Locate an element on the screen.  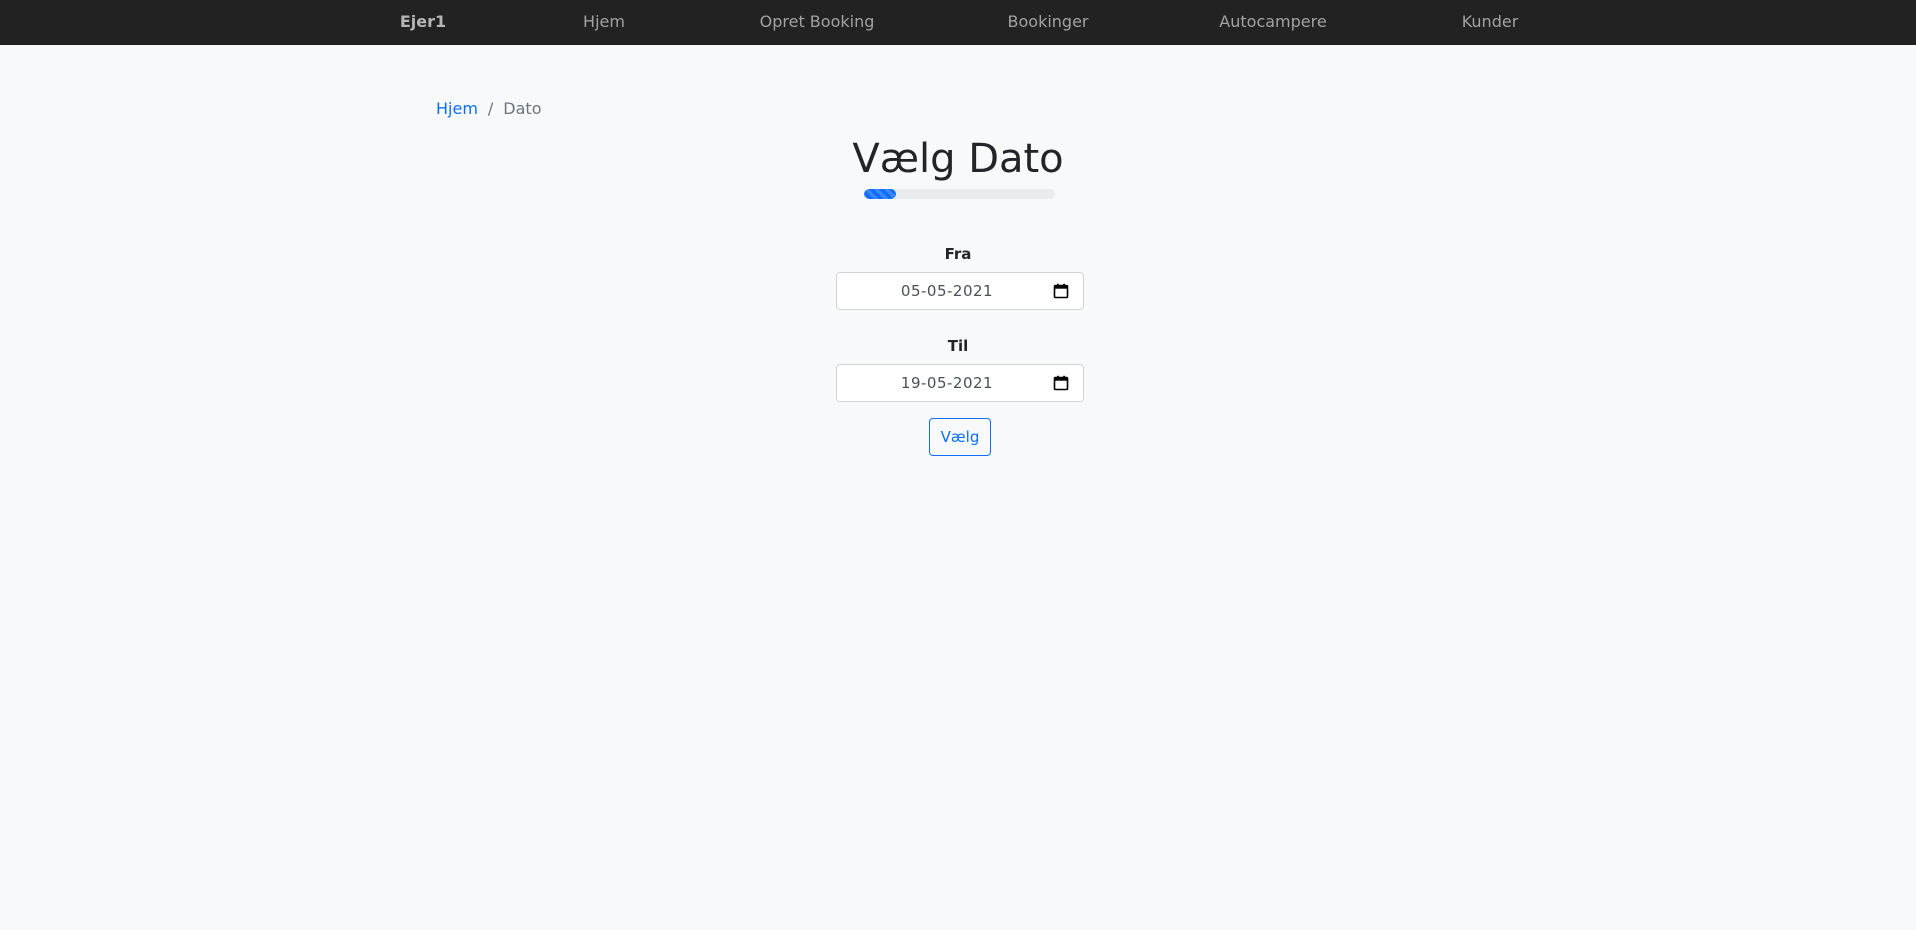
breadcrumb: Hjem / Dato is located at coordinates (488, 109).